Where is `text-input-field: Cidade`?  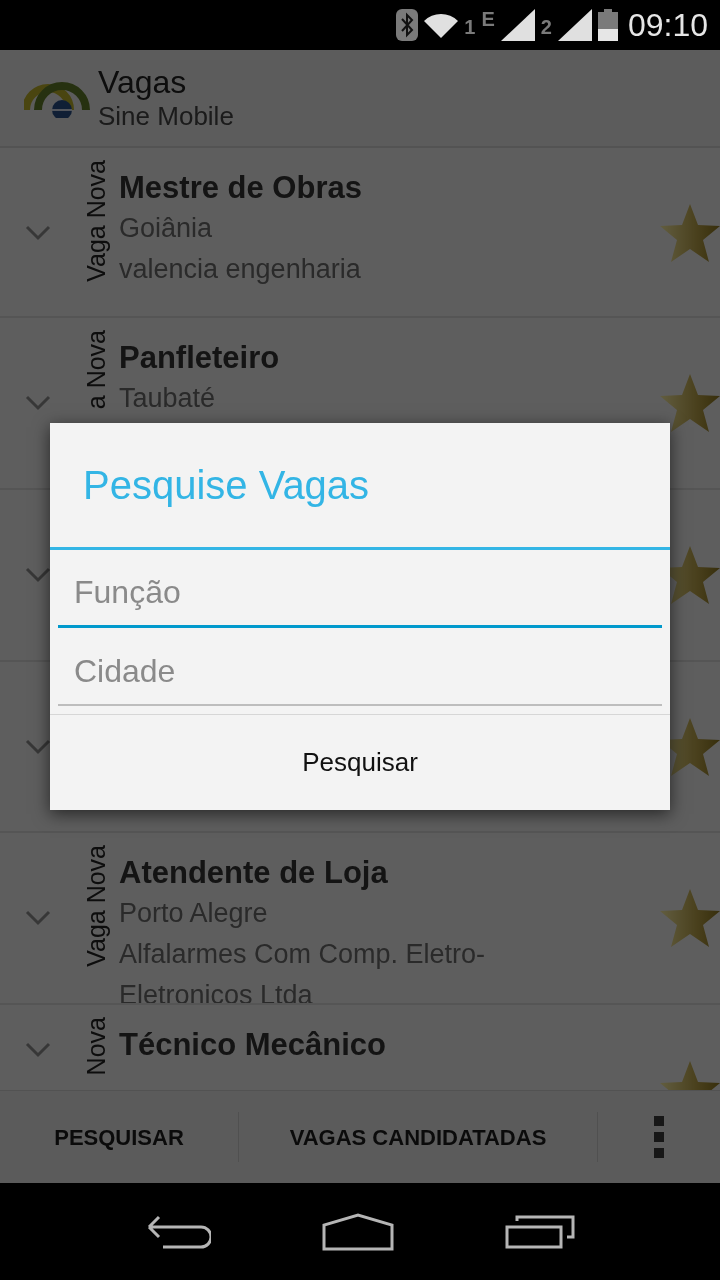 text-input-field: Cidade is located at coordinates (360, 672).